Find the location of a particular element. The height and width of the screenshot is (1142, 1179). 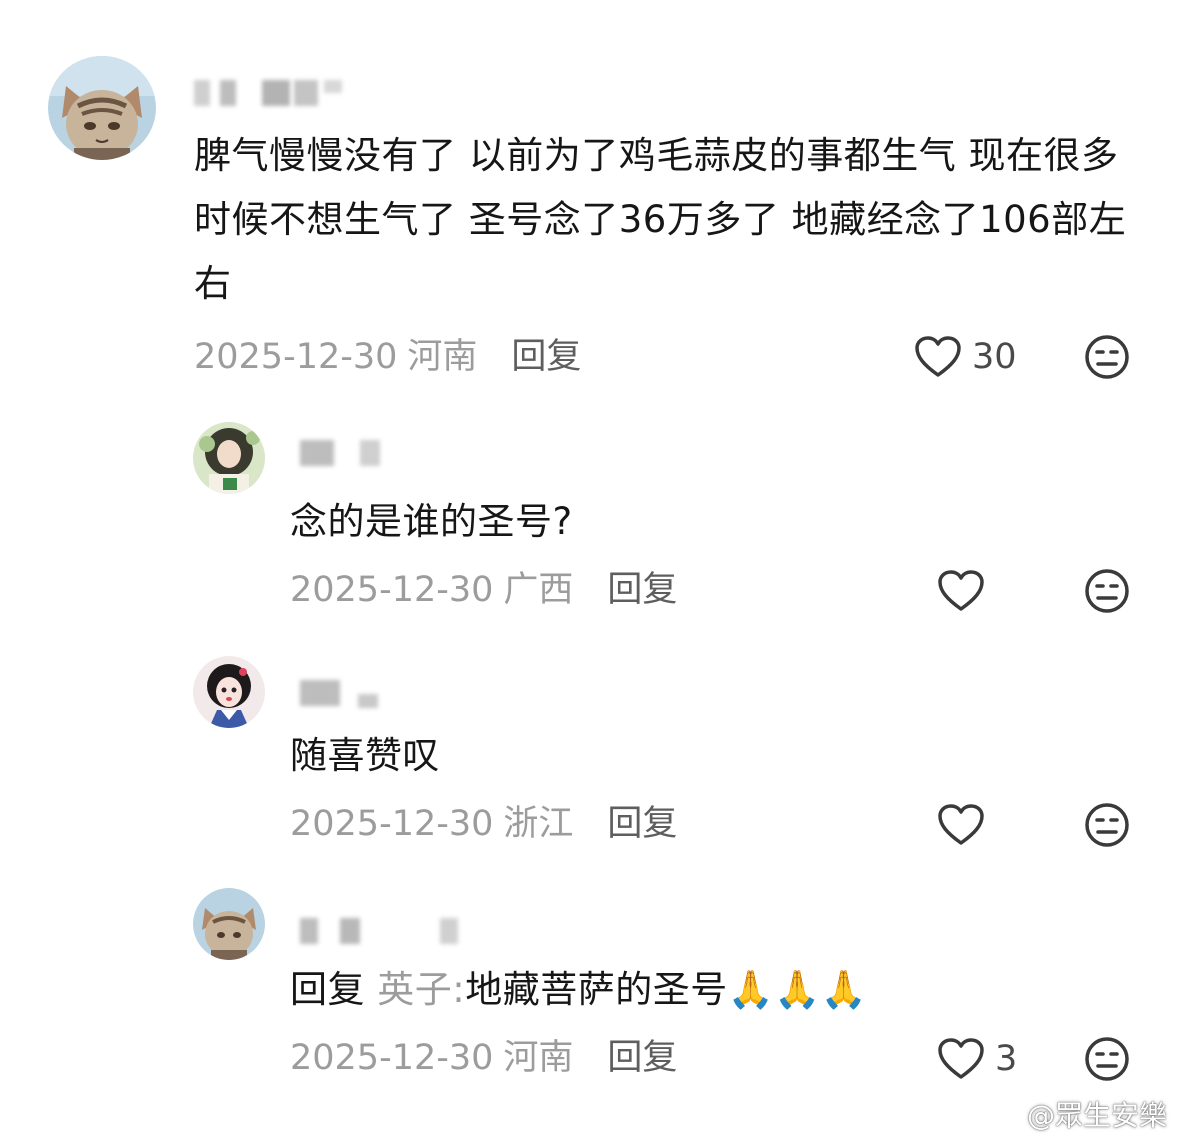

comment-meta: 2025-12-30 广西 回复 is located at coordinates (483, 590).